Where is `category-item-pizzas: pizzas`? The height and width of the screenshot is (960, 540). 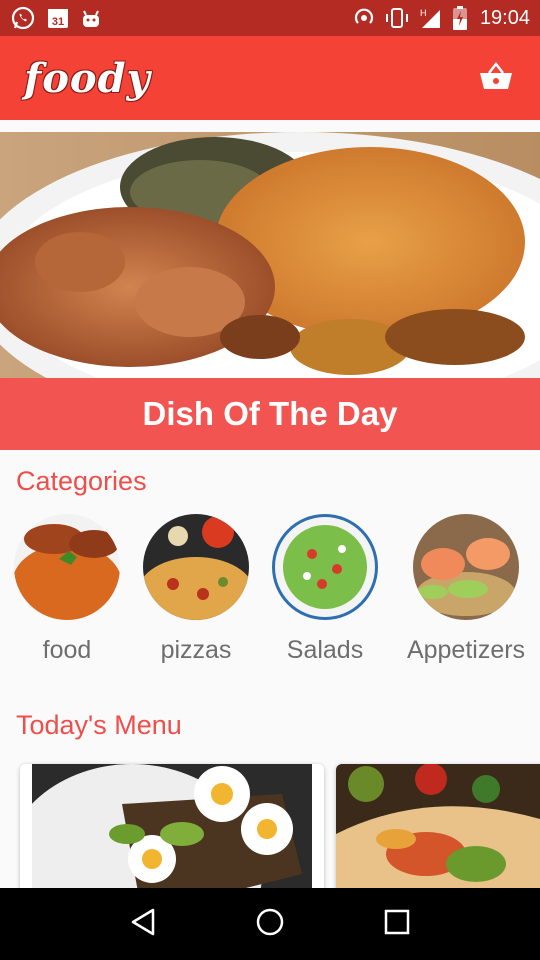 category-item-pizzas: pizzas is located at coordinates (196, 594).